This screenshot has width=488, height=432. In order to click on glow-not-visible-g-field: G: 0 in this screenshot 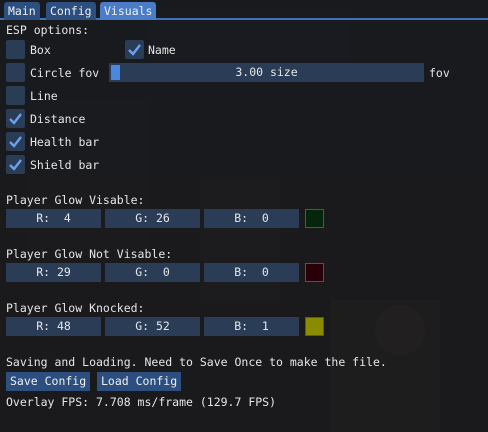, I will do `click(152, 272)`.